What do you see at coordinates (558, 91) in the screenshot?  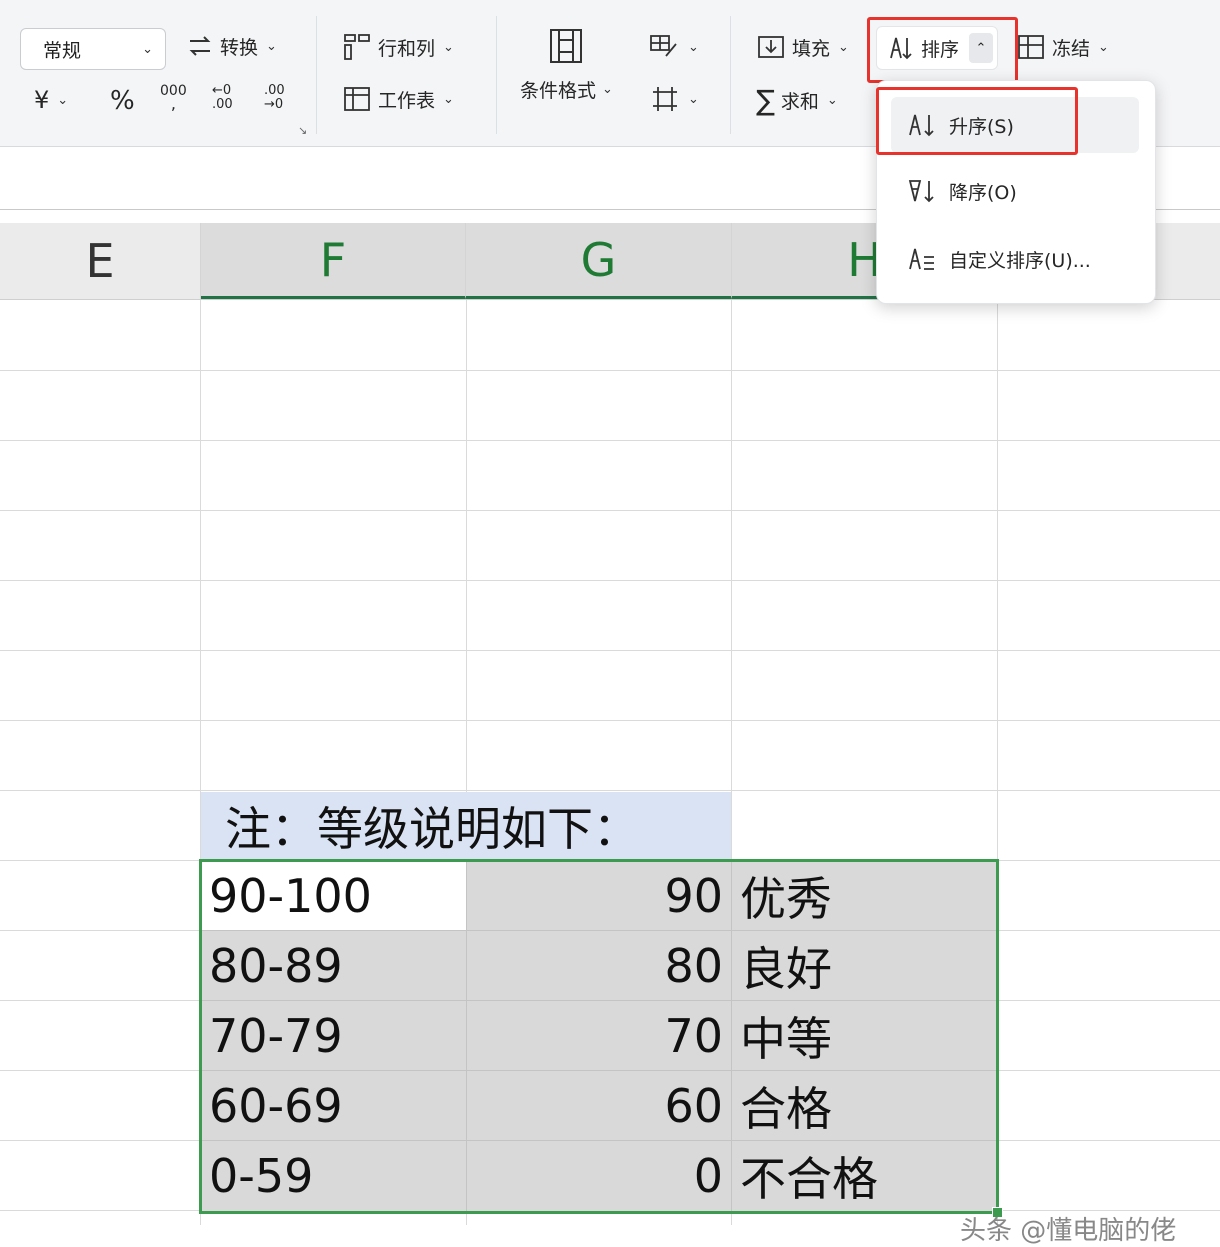 I see `conditional-format-label: 条件格式` at bounding box center [558, 91].